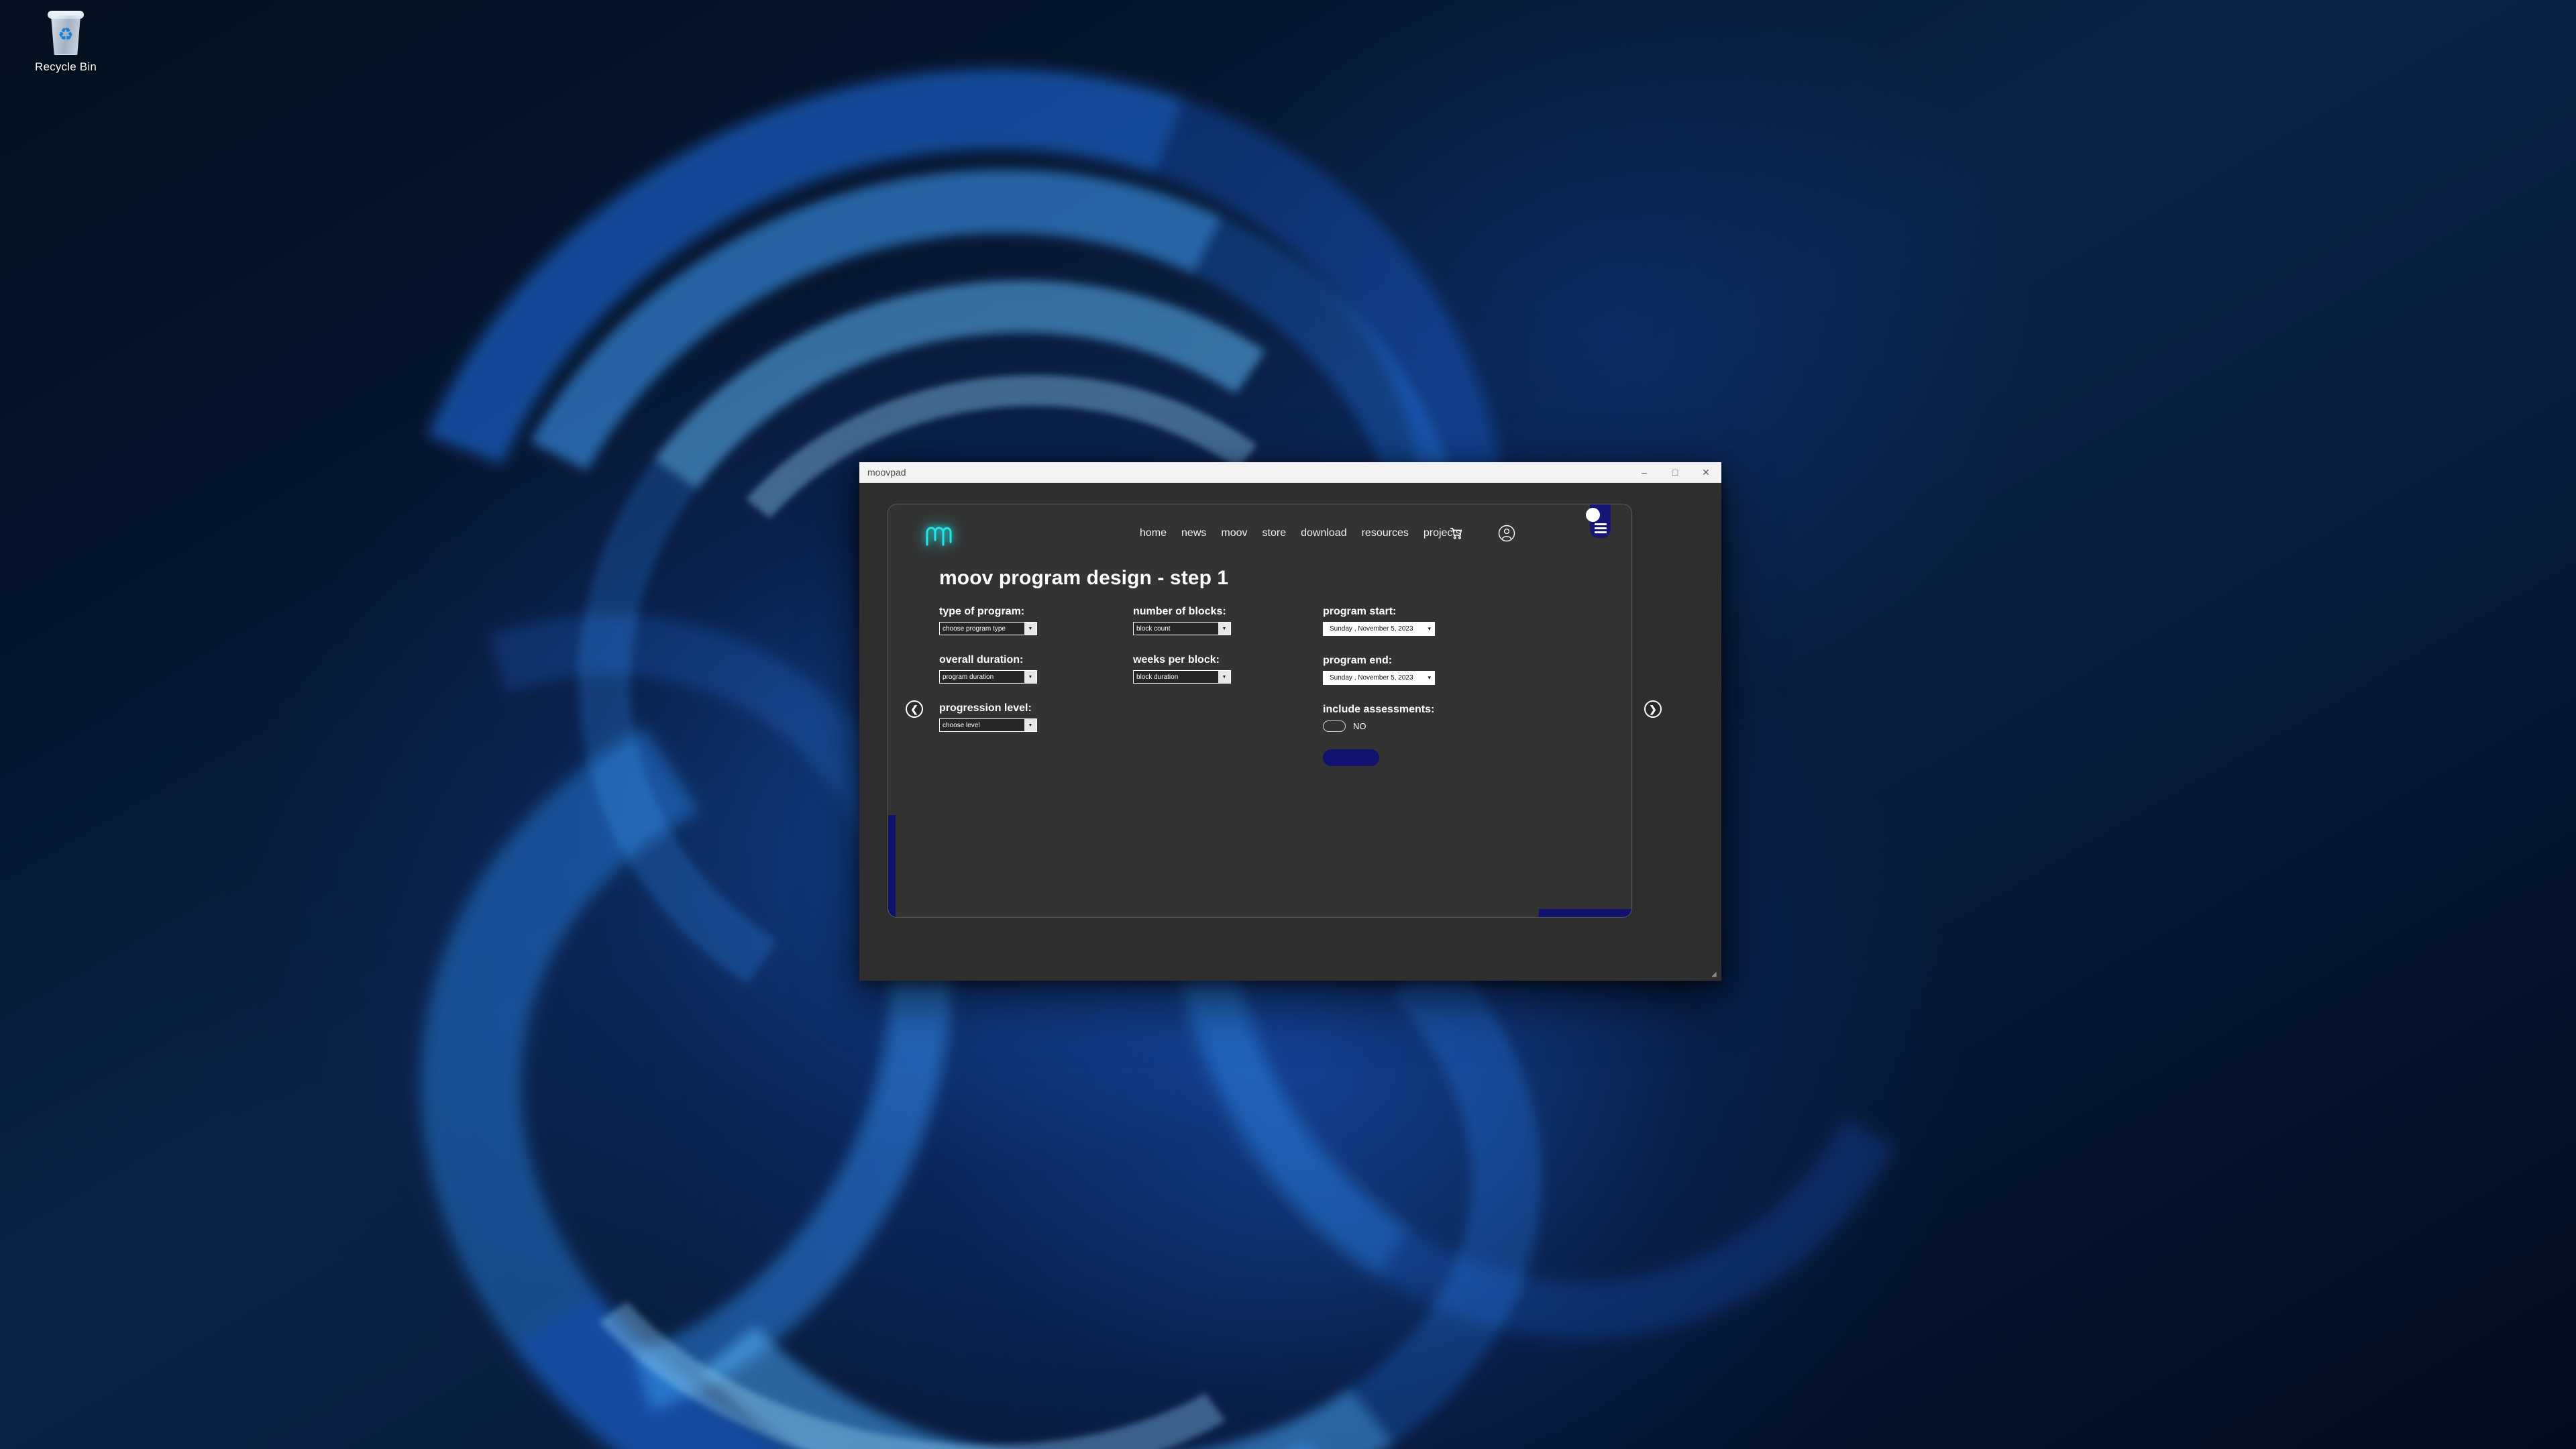 The image size is (2576, 1449). What do you see at coordinates (1715, 975) in the screenshot?
I see `resize-grip: ◢` at bounding box center [1715, 975].